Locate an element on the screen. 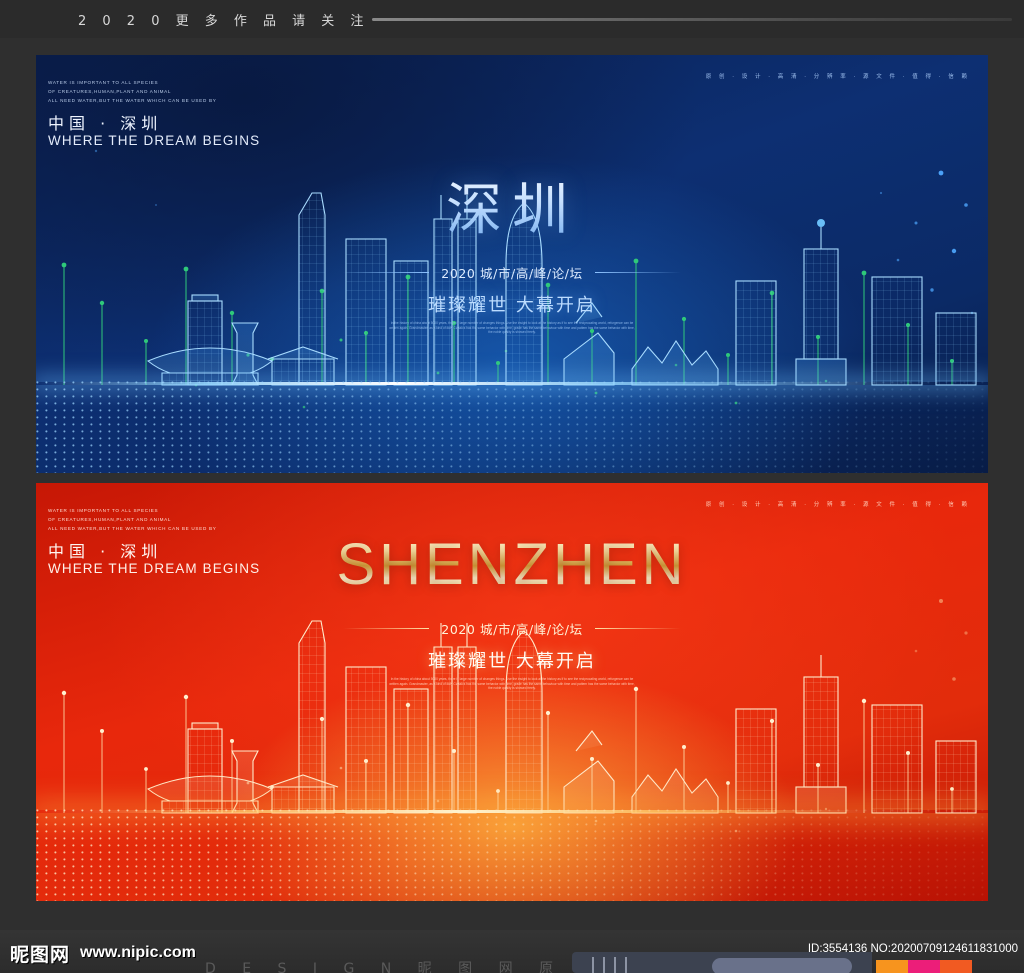 The width and height of the screenshot is (1024, 973). image-id-text: ID:3554136 NO:20200709124611831000 is located at coordinates (912, 949).